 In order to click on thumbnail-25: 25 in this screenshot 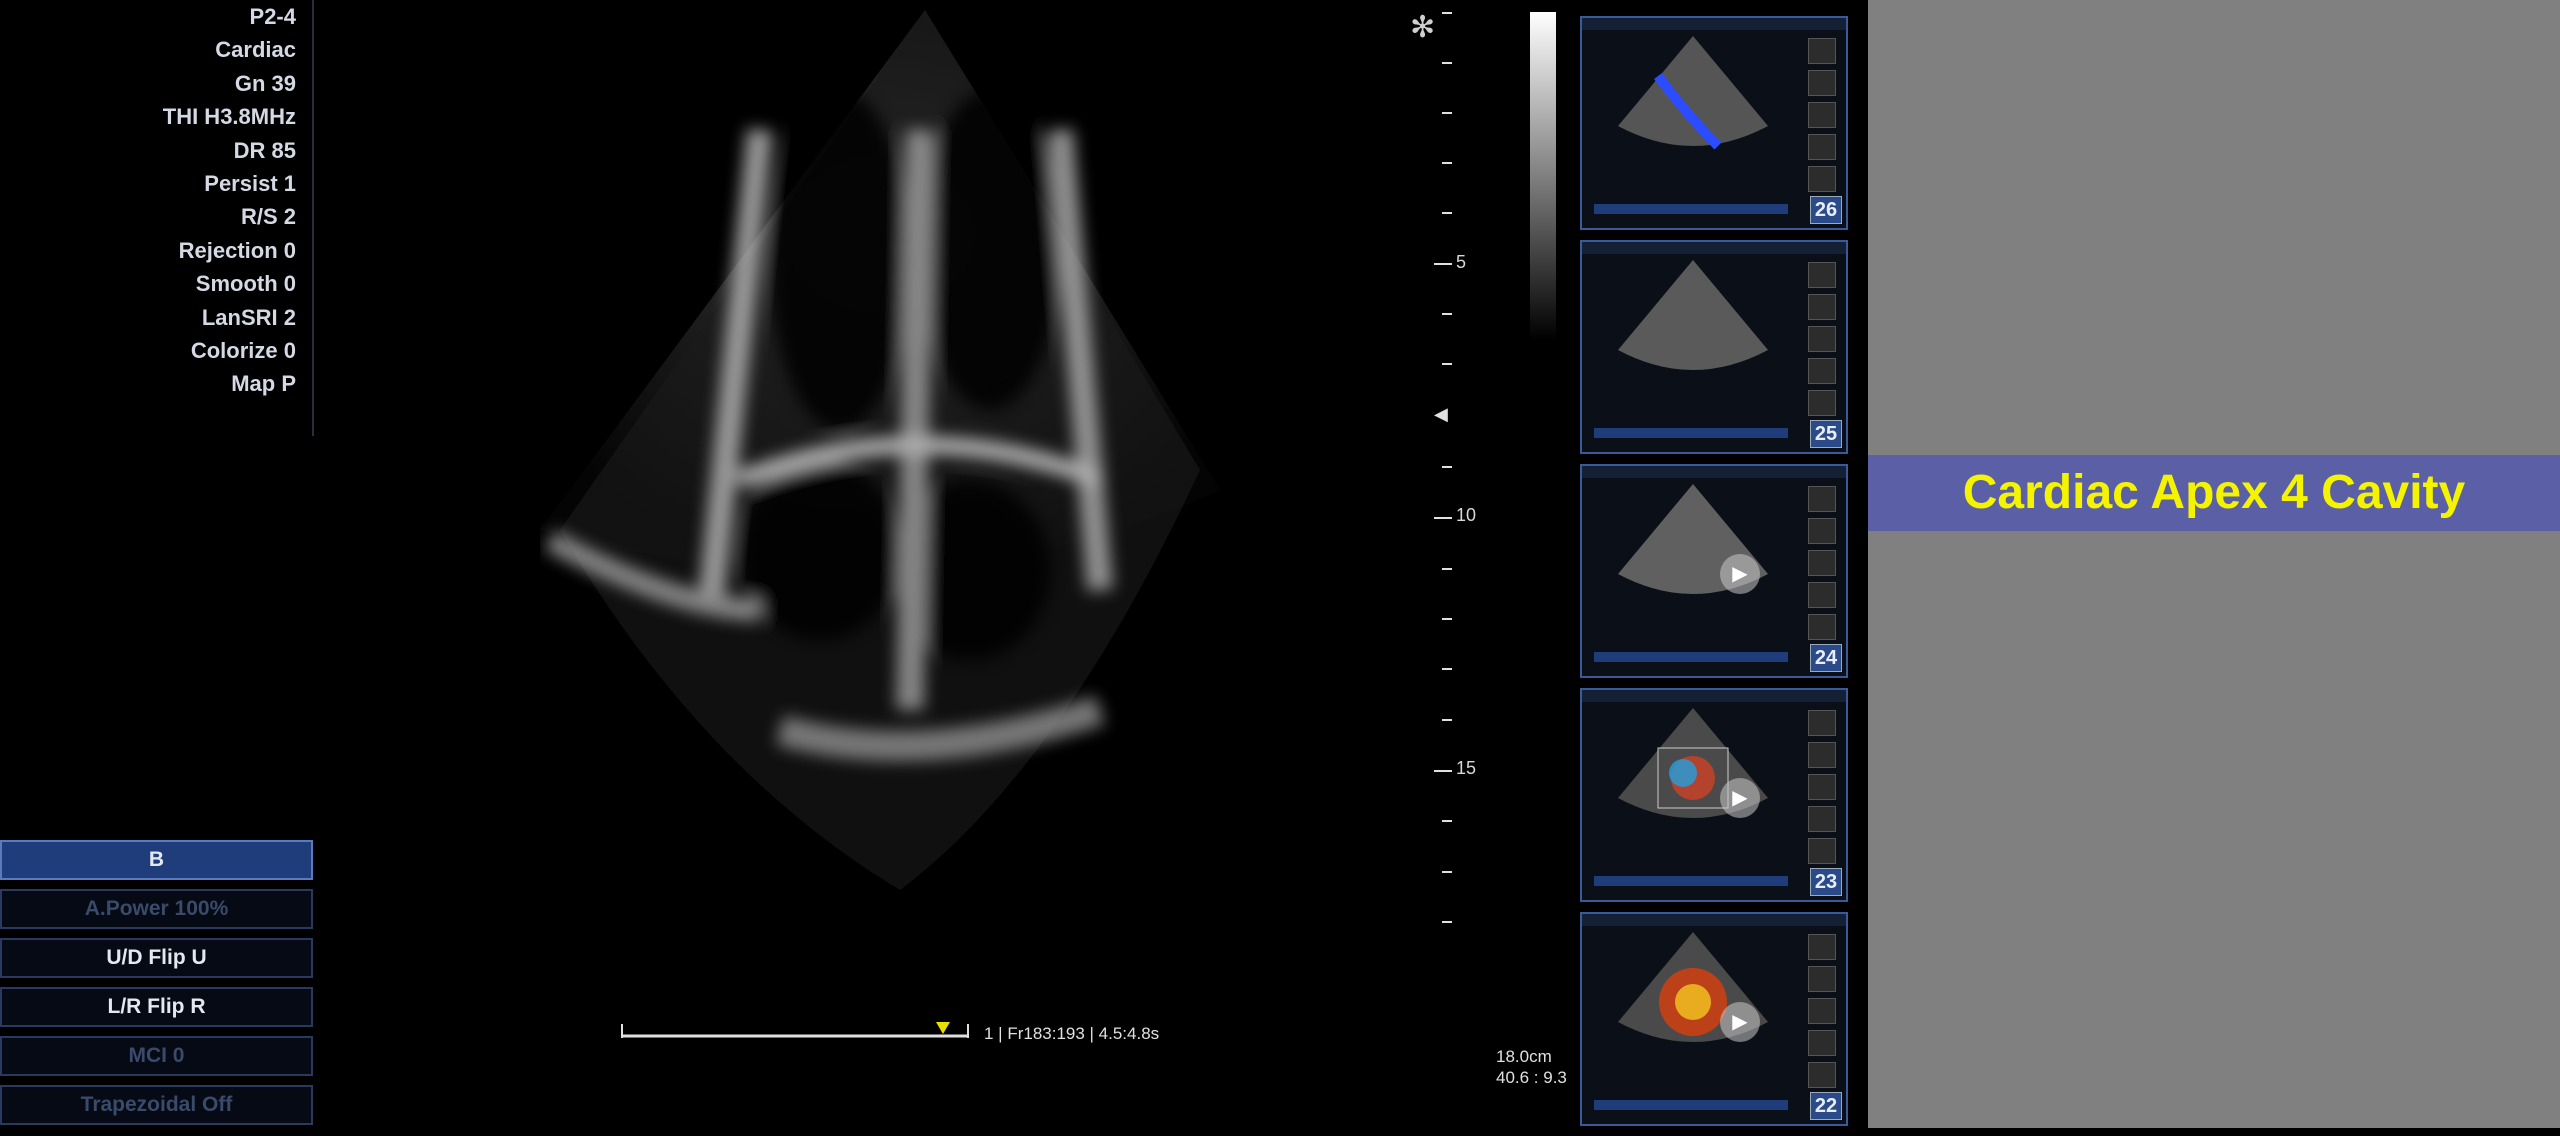, I will do `click(1714, 347)`.